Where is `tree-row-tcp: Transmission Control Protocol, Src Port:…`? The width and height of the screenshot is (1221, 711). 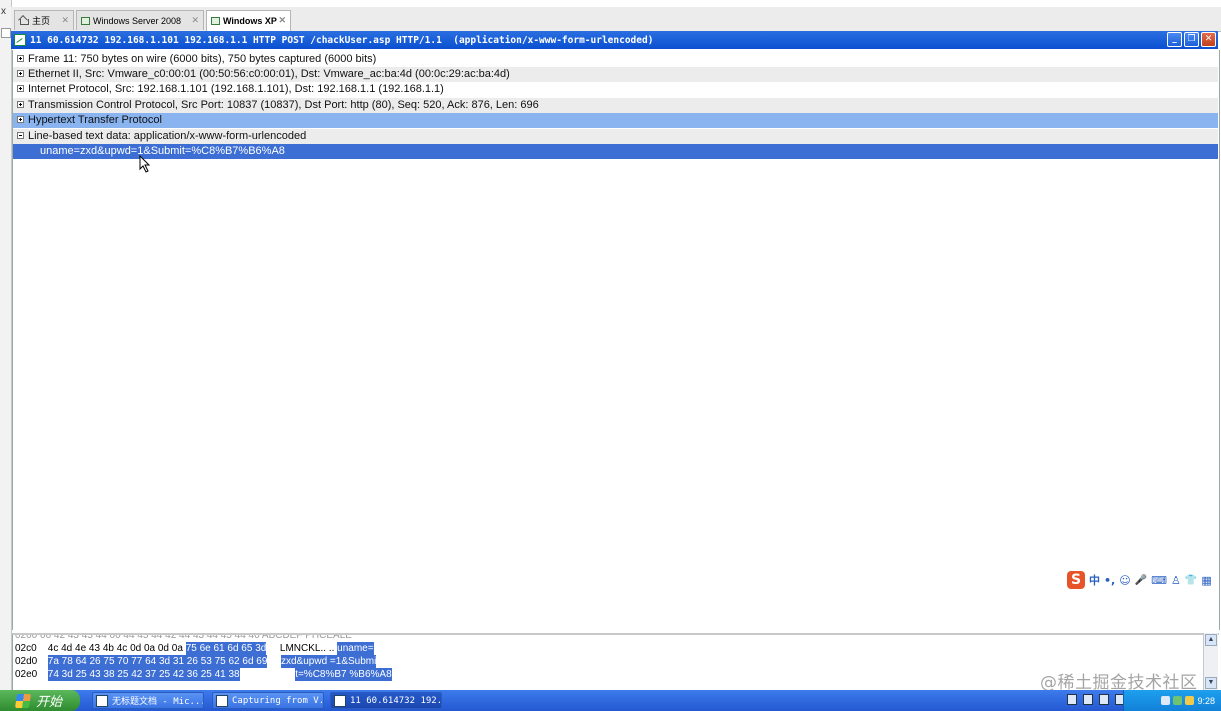
tree-row-tcp: Transmission Control Protocol, Src Port:… is located at coordinates (615, 105).